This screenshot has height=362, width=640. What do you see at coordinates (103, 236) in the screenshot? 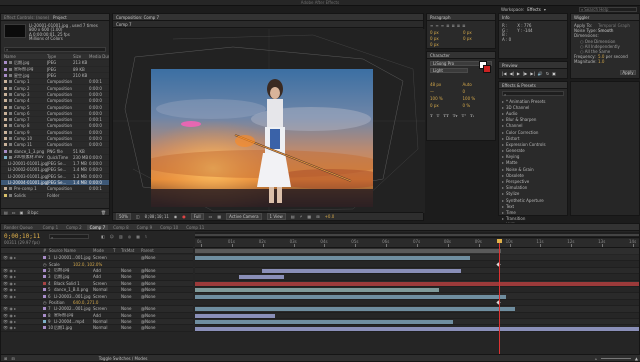
I see `draft-3d-icon: ◧` at bounding box center [103, 236].